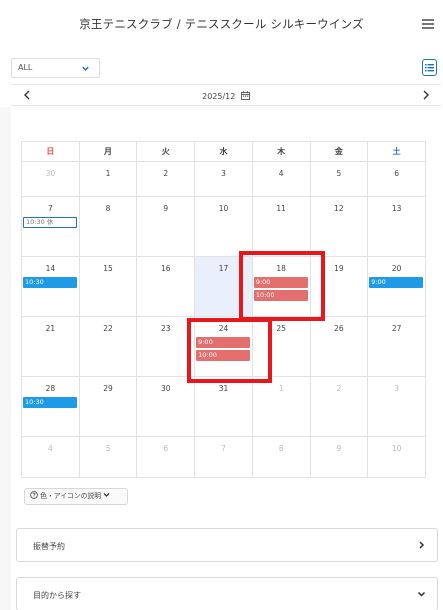 The height and width of the screenshot is (610, 443). What do you see at coordinates (339, 286) in the screenshot?
I see `calendar-day-cell: 19` at bounding box center [339, 286].